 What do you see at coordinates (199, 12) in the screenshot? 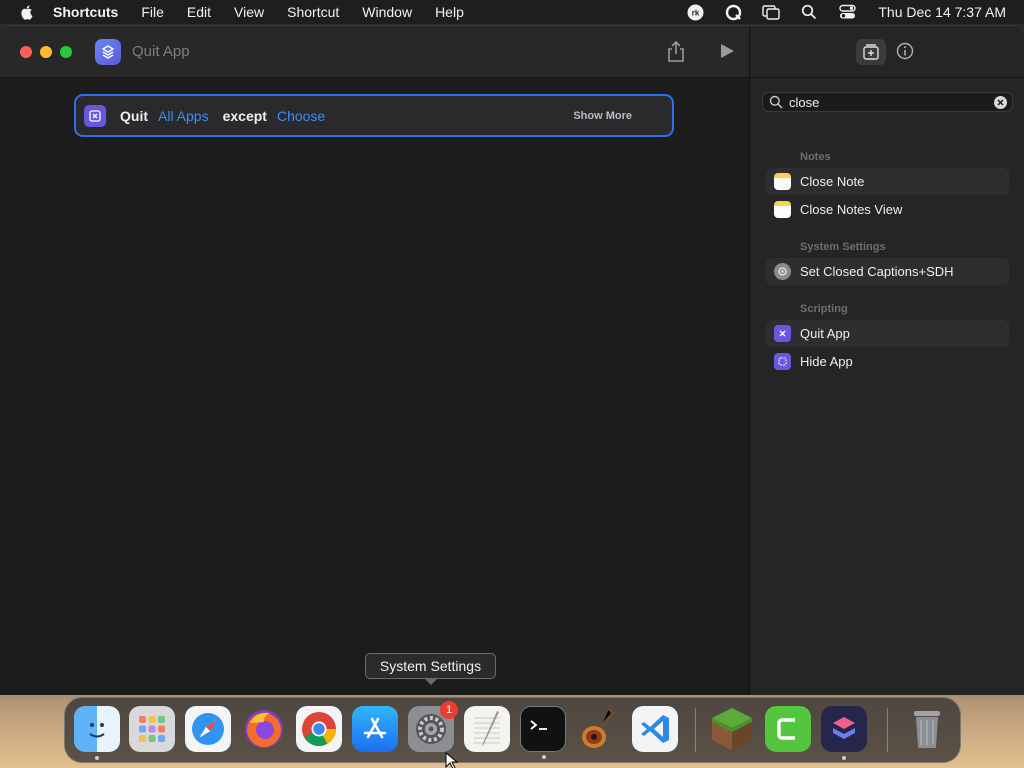
I see `menu-edit: Edit` at bounding box center [199, 12].